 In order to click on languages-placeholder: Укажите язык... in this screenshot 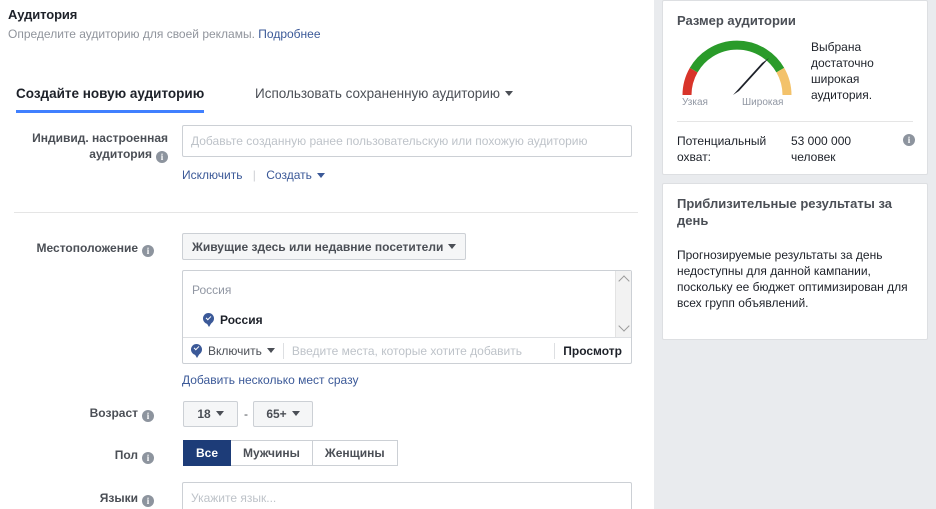, I will do `click(234, 498)`.